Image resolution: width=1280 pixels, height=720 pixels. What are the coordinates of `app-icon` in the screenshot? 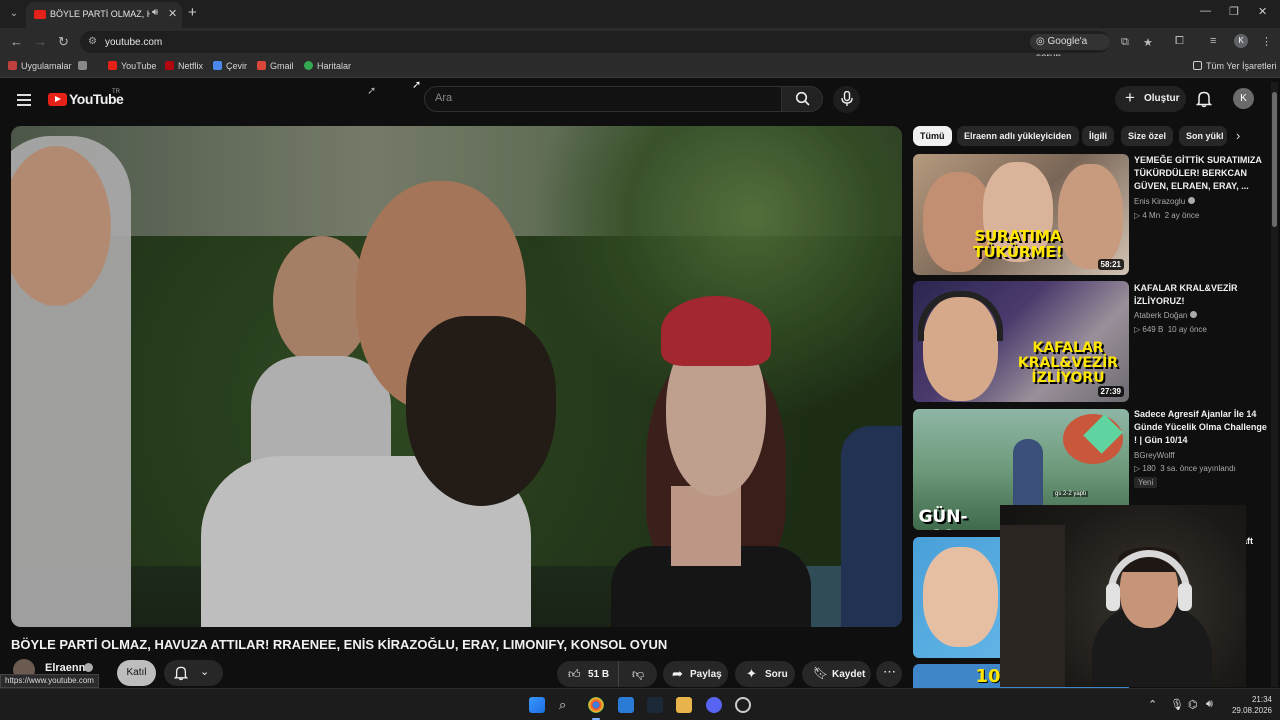 It's located at (743, 705).